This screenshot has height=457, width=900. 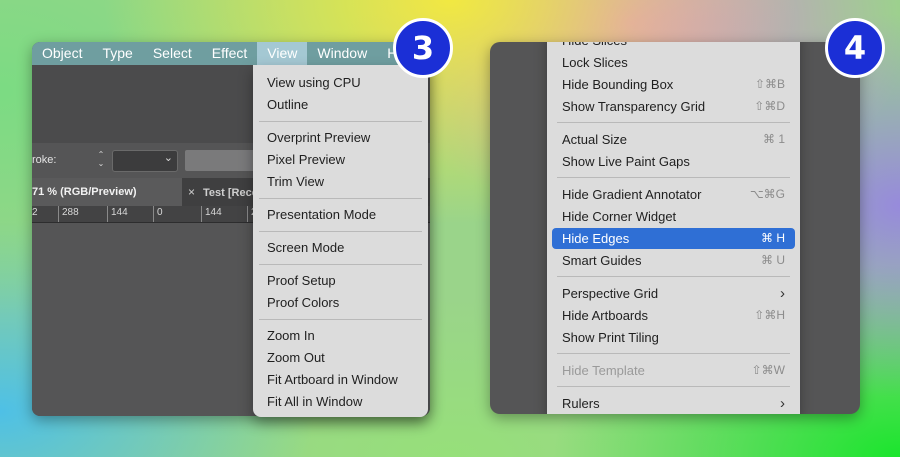 What do you see at coordinates (321, 215) in the screenshot?
I see `menu-item-presentation-mode: Presentation Mode` at bounding box center [321, 215].